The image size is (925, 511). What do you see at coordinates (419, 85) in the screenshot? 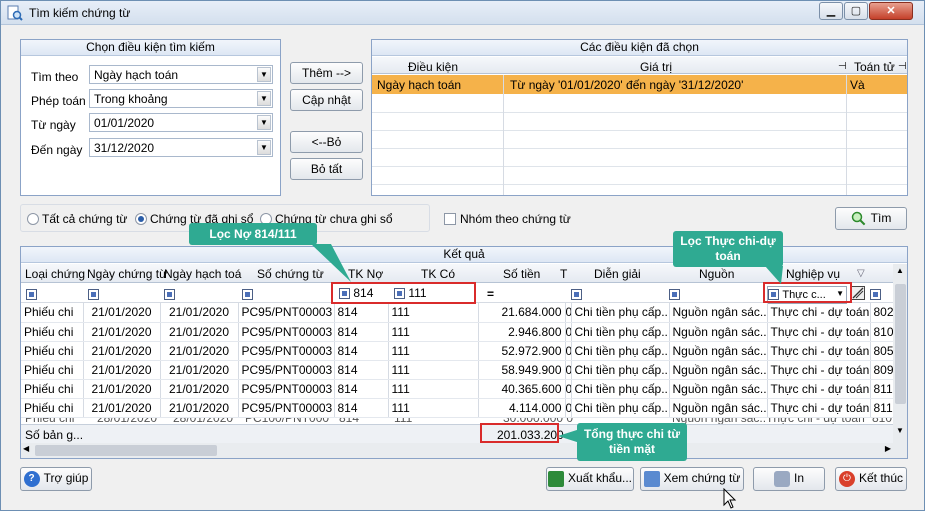
I see `condition-cell: Ngày hạch toán` at bounding box center [419, 85].